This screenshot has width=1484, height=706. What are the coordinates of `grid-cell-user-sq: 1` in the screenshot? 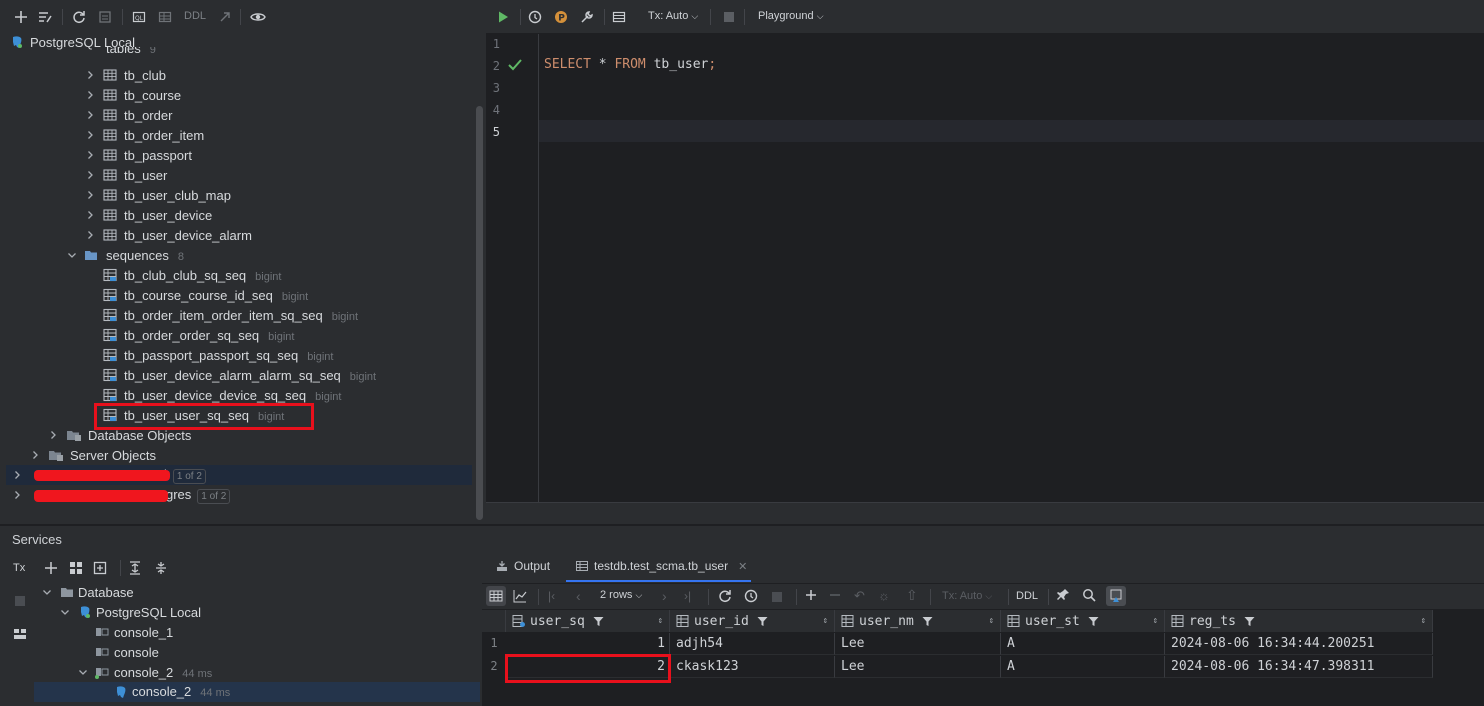 It's located at (588, 644).